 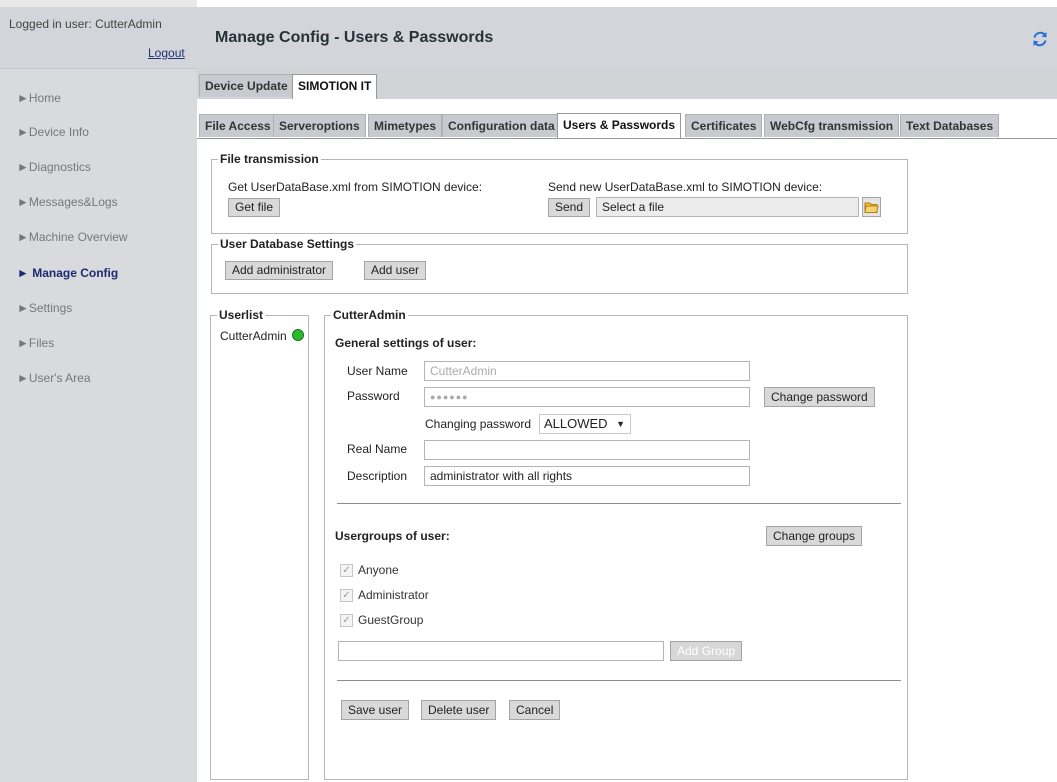 I want to click on page-title: Manage Config - Users & Passwords, so click(x=354, y=37).